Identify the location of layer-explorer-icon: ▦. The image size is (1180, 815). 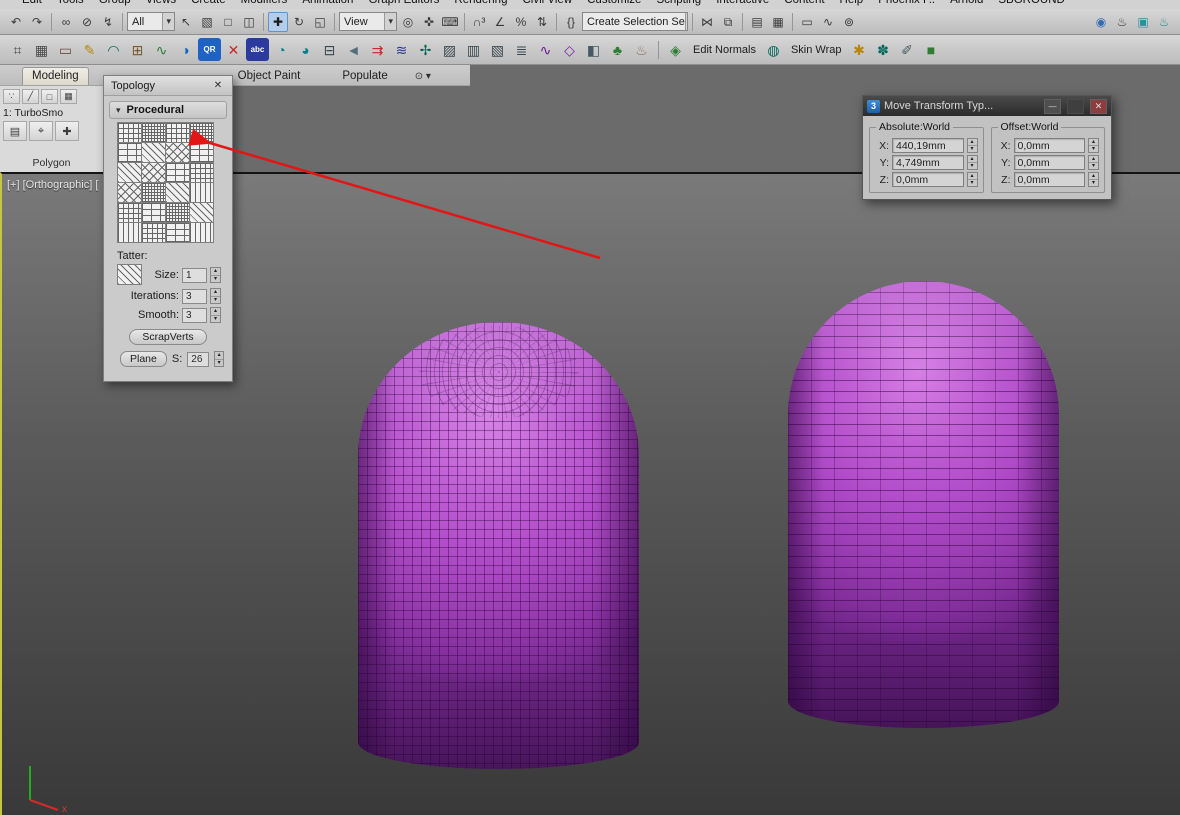
(778, 22).